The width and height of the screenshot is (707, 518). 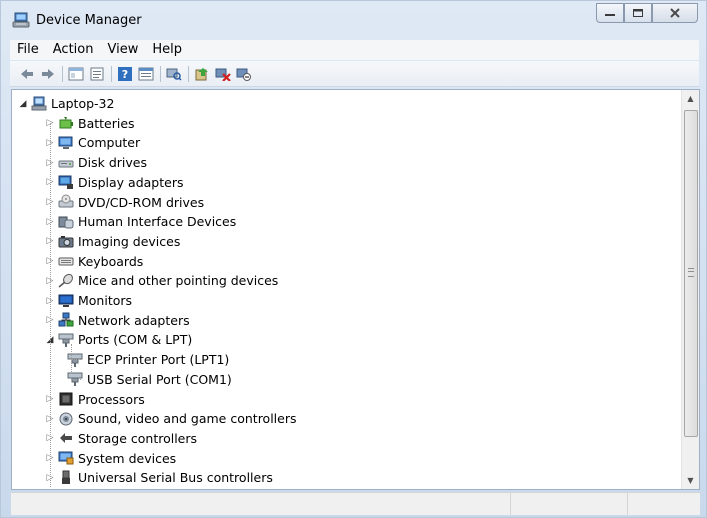 I want to click on maximize-button, so click(x=638, y=13).